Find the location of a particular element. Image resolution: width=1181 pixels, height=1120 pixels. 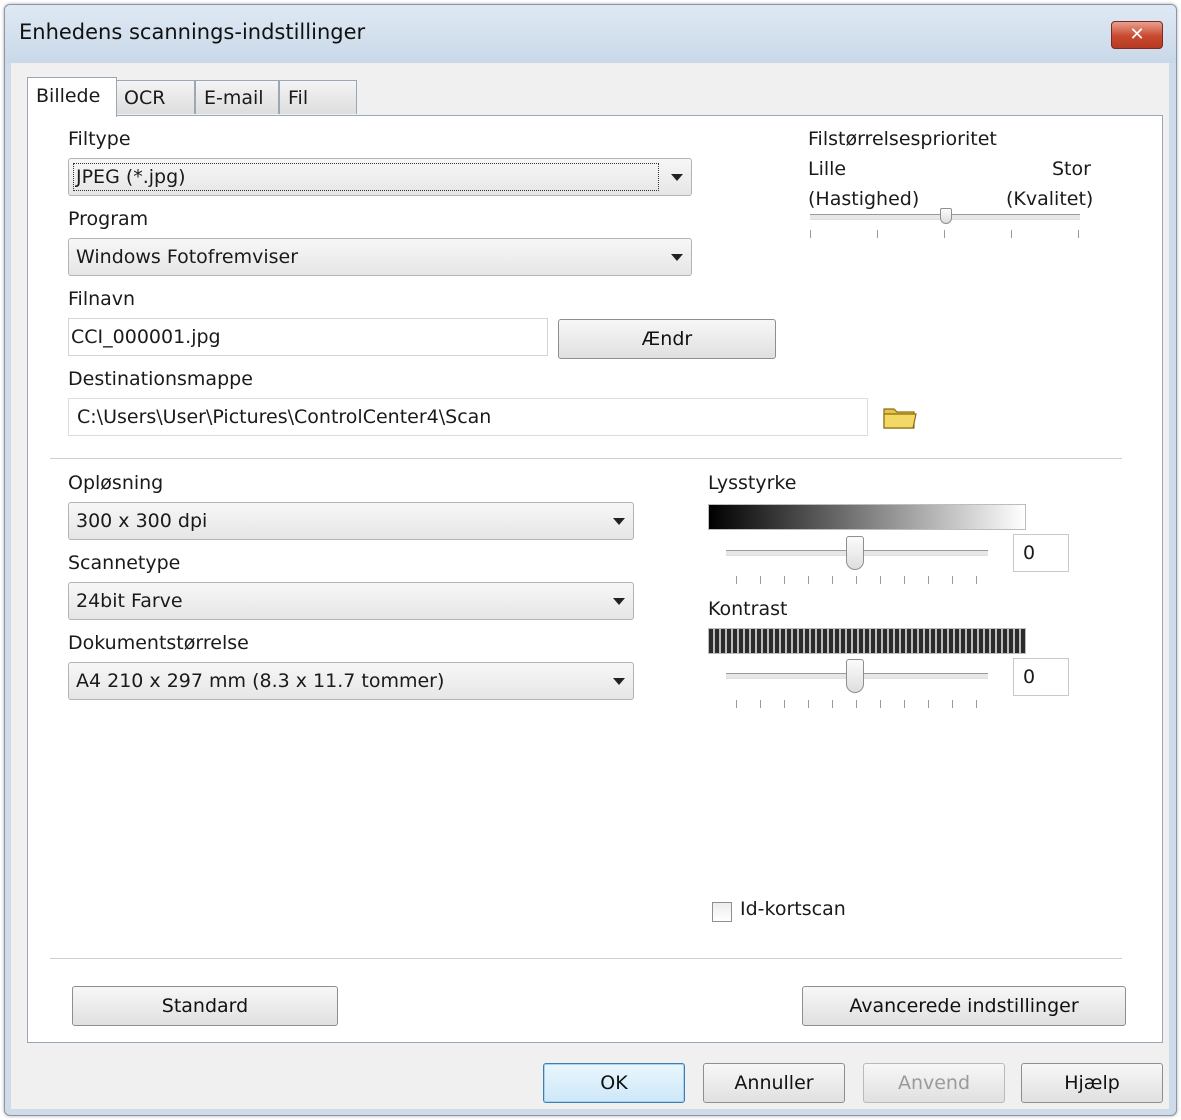

folder-icon is located at coordinates (900, 417).